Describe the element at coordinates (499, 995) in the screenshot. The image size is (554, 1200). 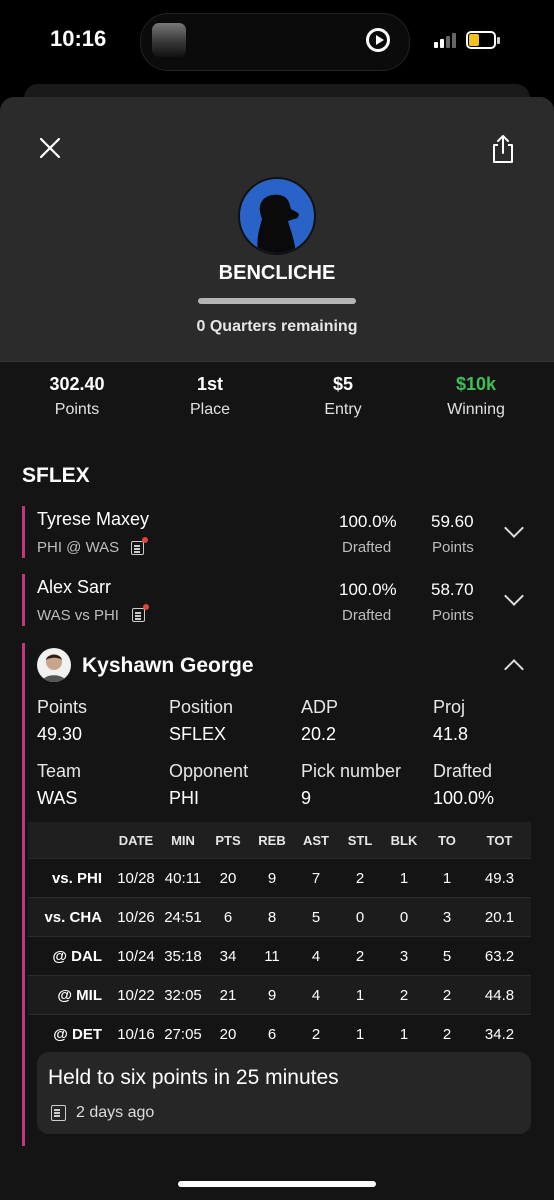
I see `stat-cell: 44.8` at that location.